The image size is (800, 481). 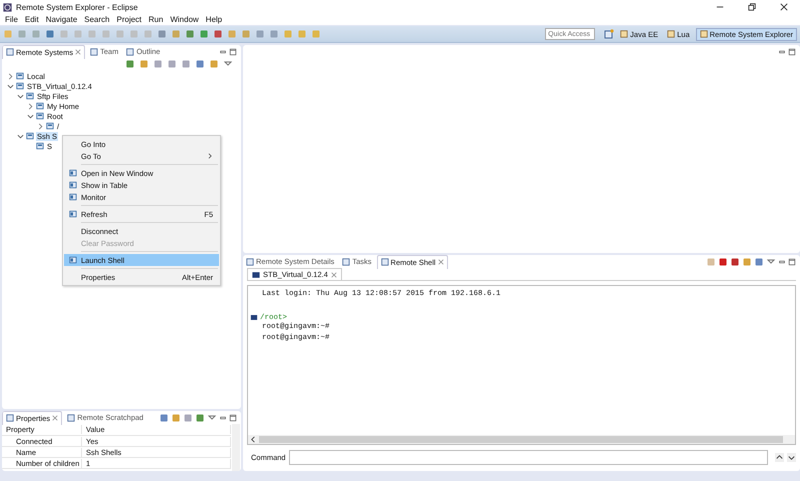 What do you see at coordinates (62, 19) in the screenshot?
I see `menu-item: Navigate` at bounding box center [62, 19].